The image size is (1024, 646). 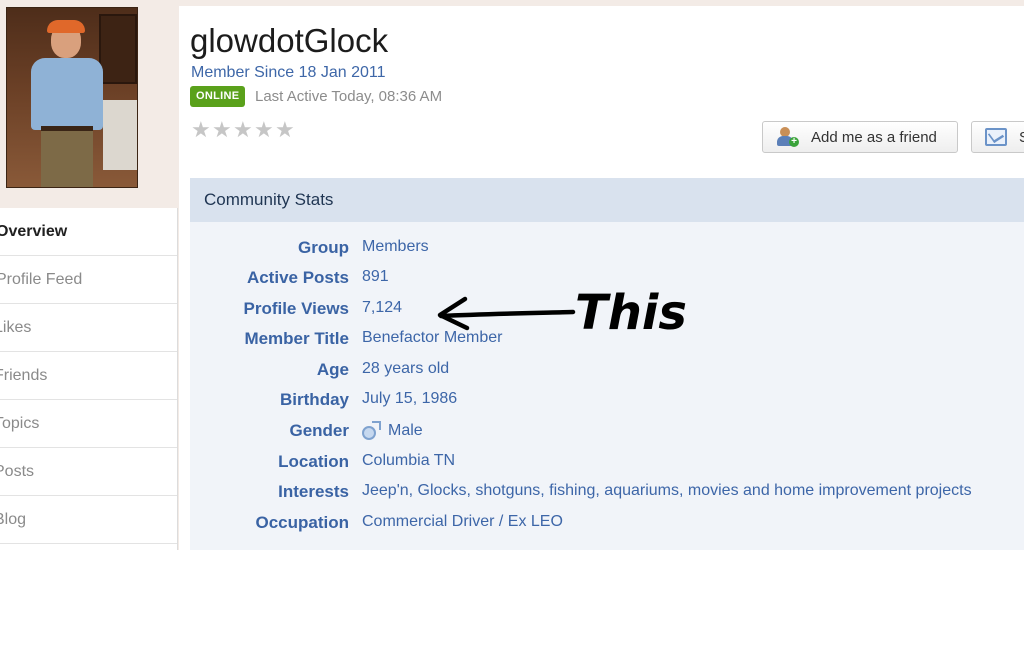 I want to click on add-friend-label: Add me as a friend, so click(x=874, y=137).